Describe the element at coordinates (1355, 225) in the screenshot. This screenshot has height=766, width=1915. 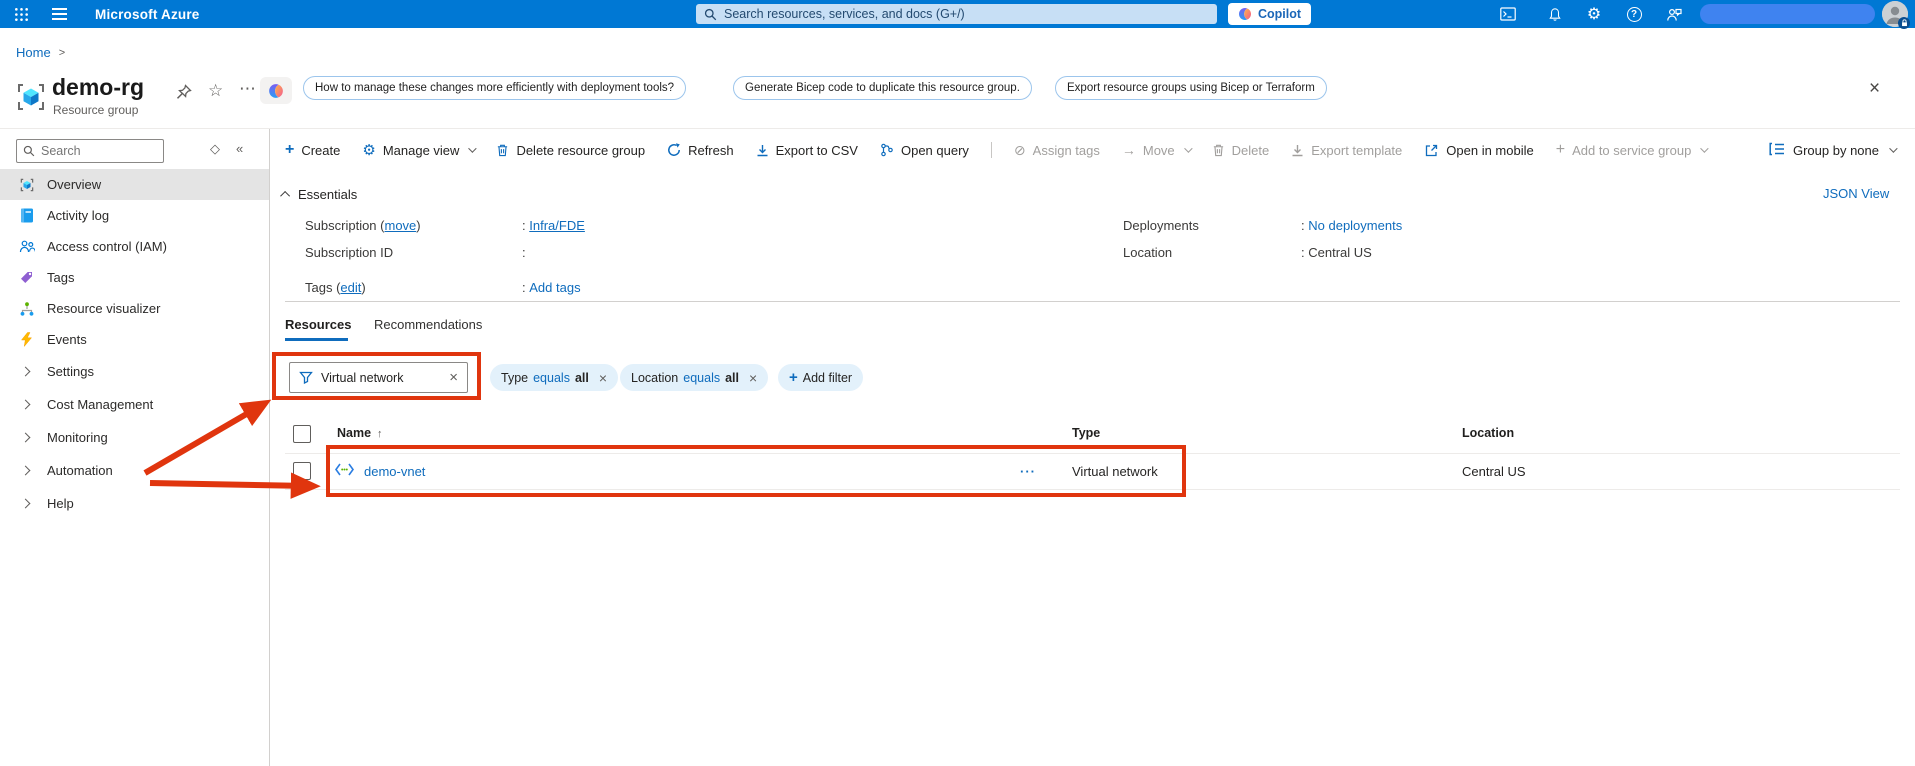
I see `deployments-link: No deployments` at that location.